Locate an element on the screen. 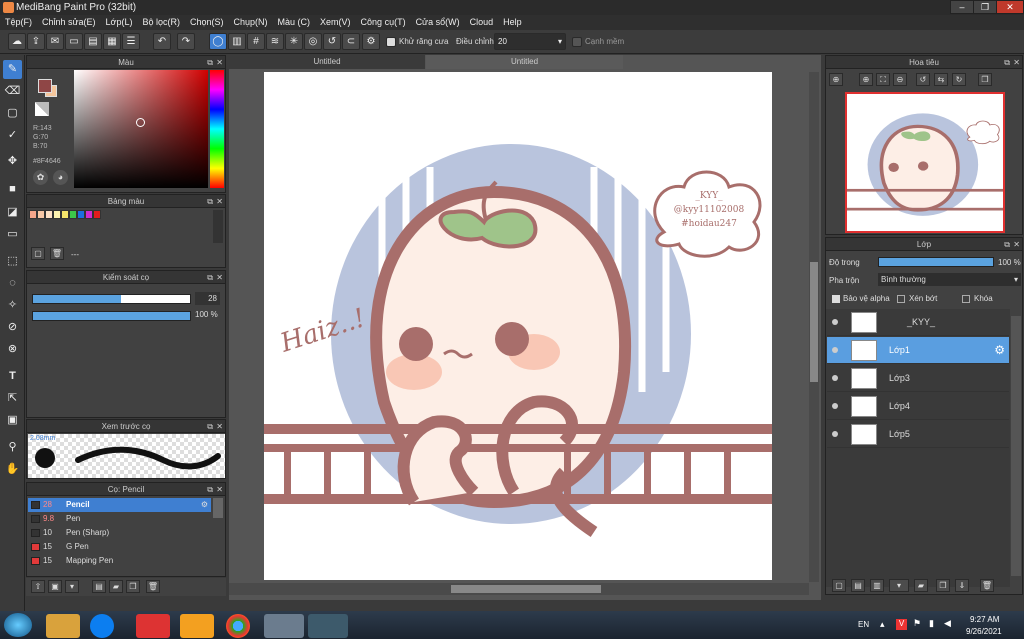 Image resolution: width=1024 pixels, height=639 pixels. cloud-icon: ☁ is located at coordinates (17, 41).